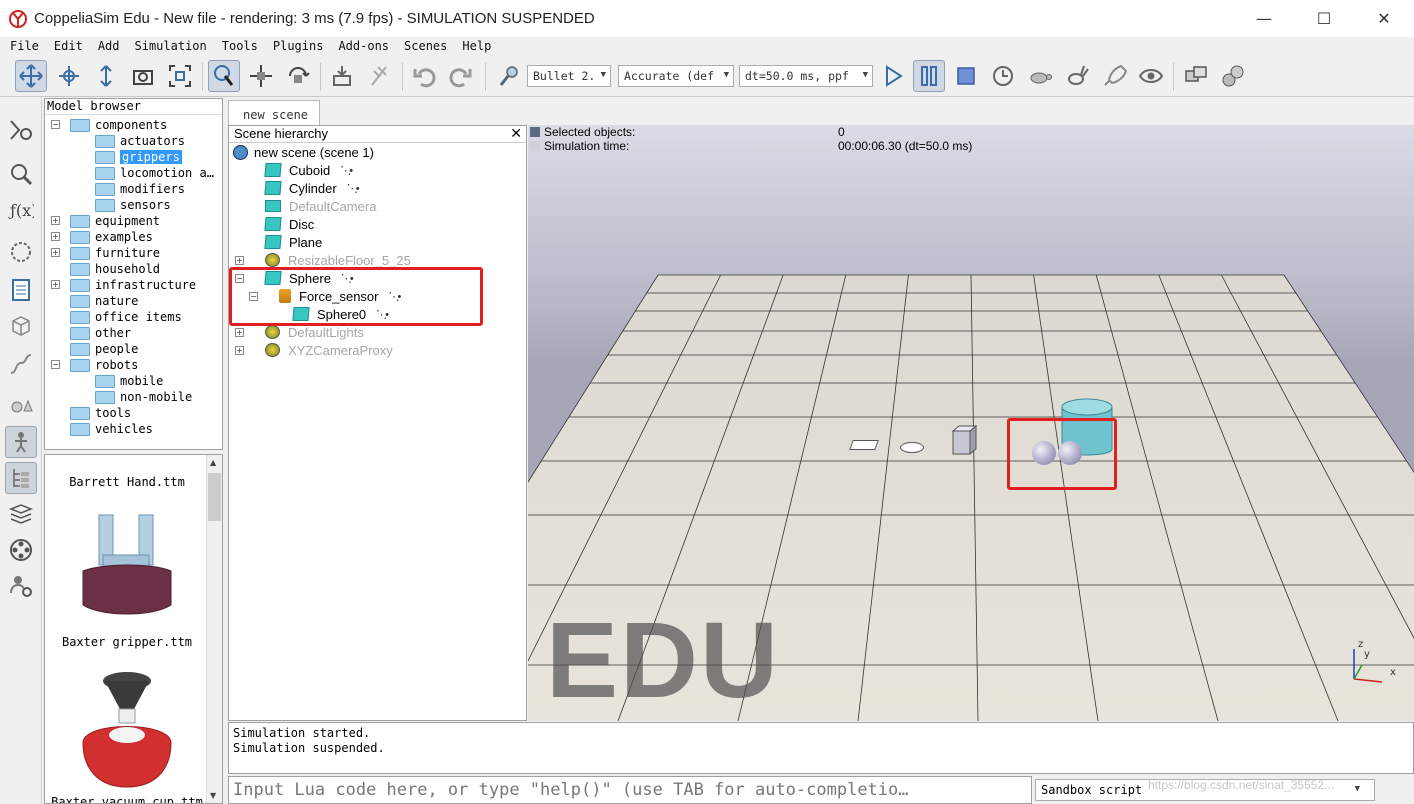  I want to click on accuracy-select: Accurate (def ▼, so click(676, 76).